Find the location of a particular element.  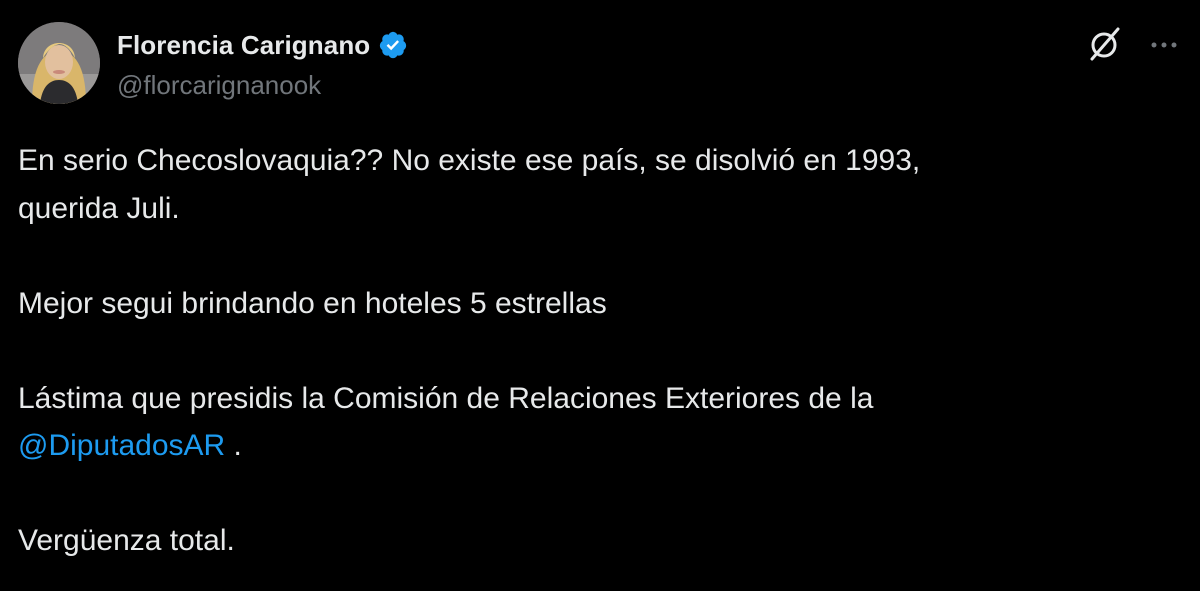

name-row: Florencia Carignano is located at coordinates (262, 45).